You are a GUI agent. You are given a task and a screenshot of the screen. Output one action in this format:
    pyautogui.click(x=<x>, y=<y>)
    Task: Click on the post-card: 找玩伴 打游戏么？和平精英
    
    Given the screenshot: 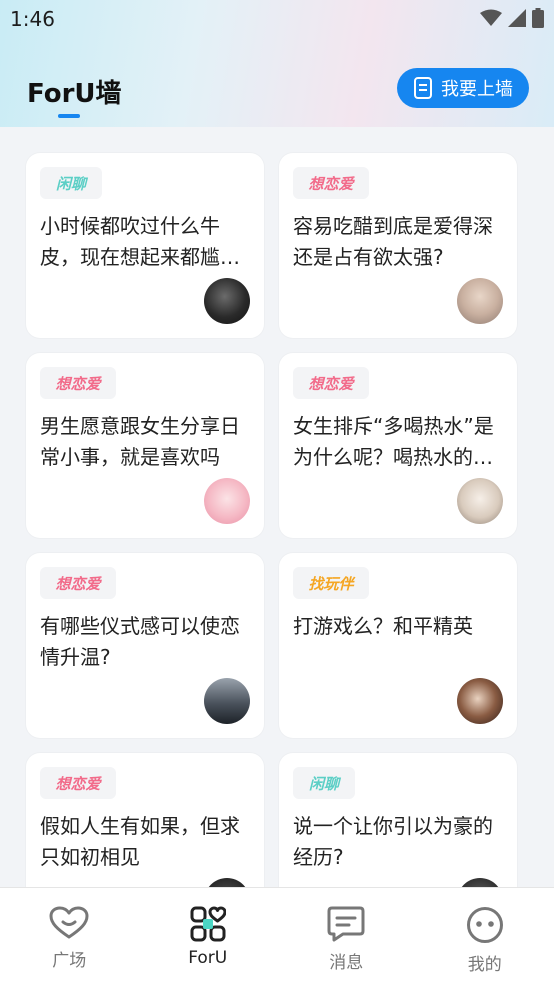 What is the action you would take?
    pyautogui.click(x=398, y=645)
    